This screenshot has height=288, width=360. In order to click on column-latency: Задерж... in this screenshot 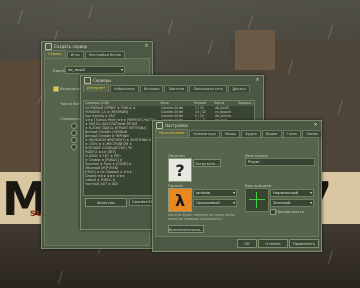, I will do `click(246, 103)`.